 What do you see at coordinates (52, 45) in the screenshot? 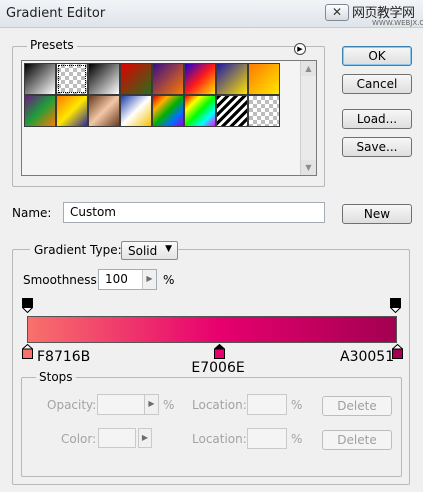
I see `presets-legend: Presets` at bounding box center [52, 45].